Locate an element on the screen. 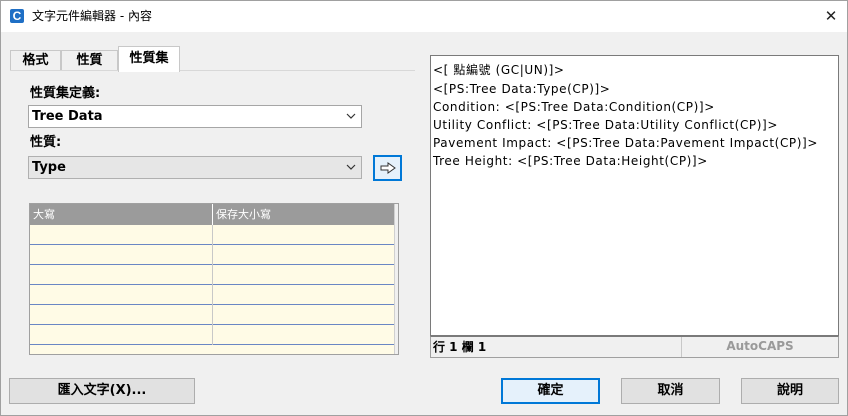 The image size is (848, 416). tab-panel-divider is located at coordinates (212, 70).